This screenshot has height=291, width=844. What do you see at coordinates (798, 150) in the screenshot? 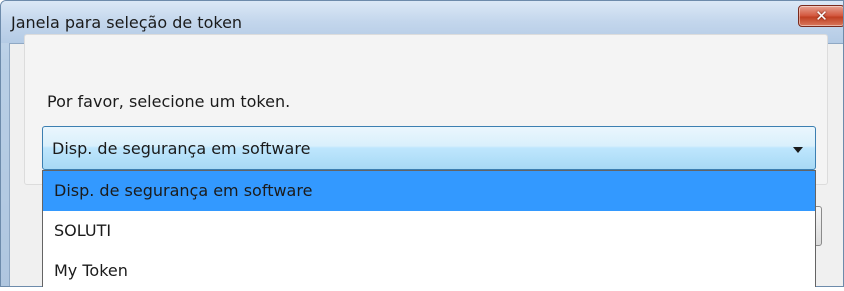
I see `chevron-down-icon` at bounding box center [798, 150].